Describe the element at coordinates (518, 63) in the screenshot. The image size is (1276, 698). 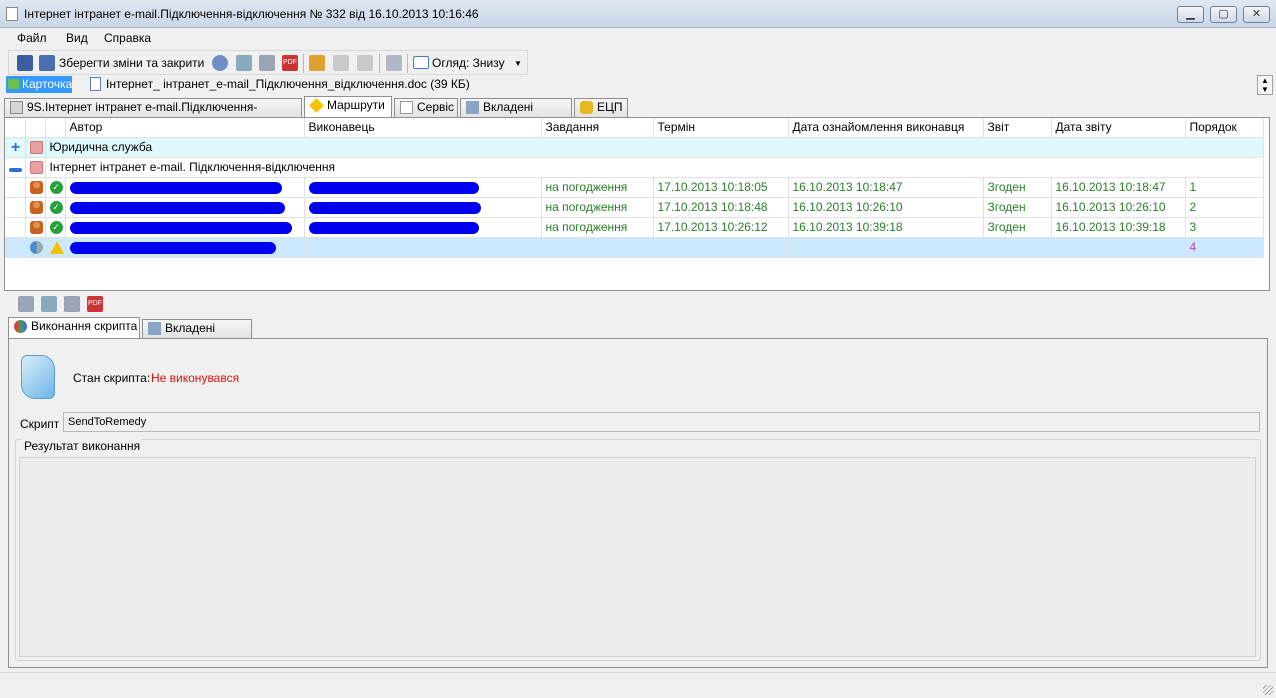
I see `chevron-down-icon: ▼` at that location.